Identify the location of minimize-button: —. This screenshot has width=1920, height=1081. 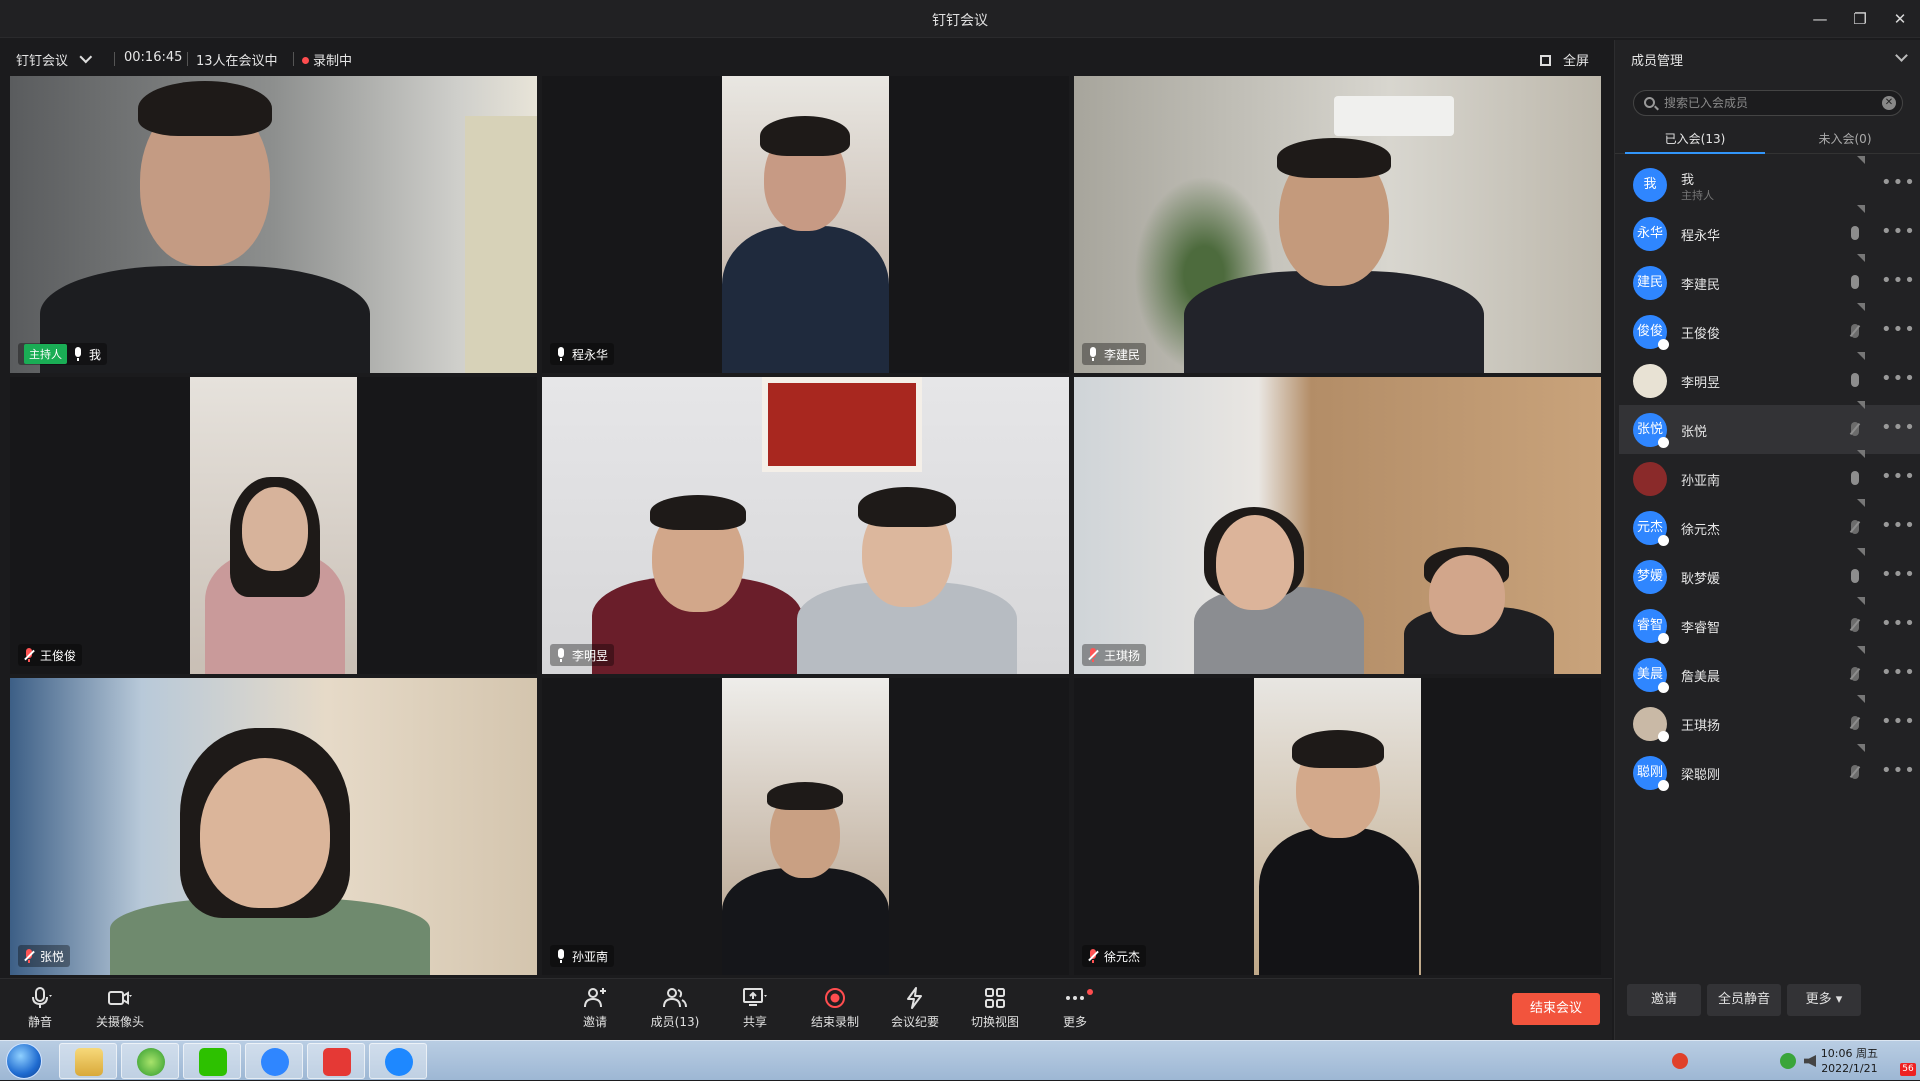
(1820, 19).